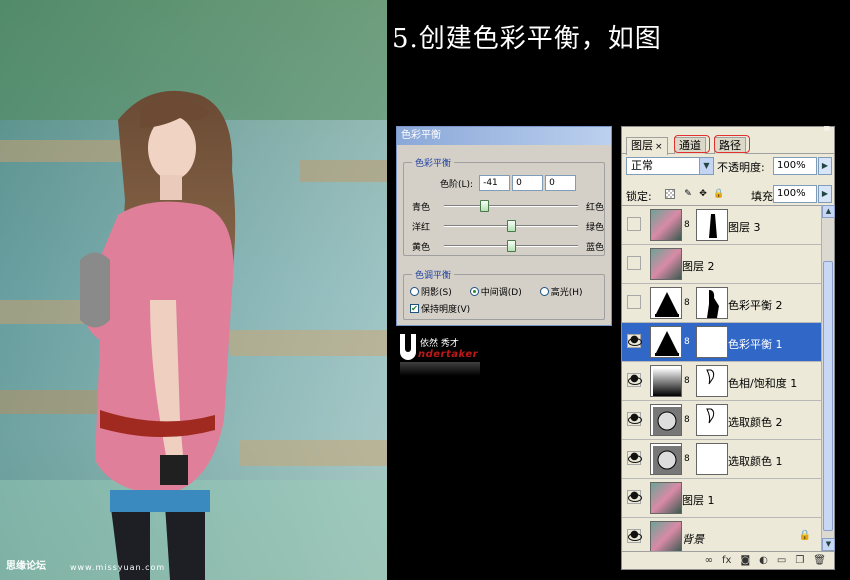 The image size is (850, 580). I want to click on layer-row-hue-saturation-1: 8 色相/饱和度 1, so click(721, 381).